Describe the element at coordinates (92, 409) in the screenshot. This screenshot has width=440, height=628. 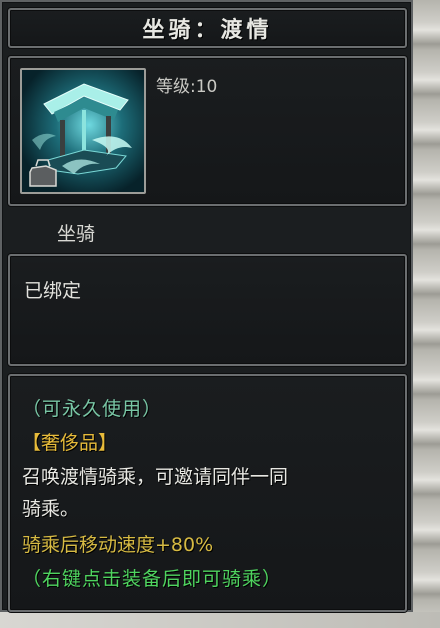
I see `usage-duration-text: （可永久使用）` at that location.